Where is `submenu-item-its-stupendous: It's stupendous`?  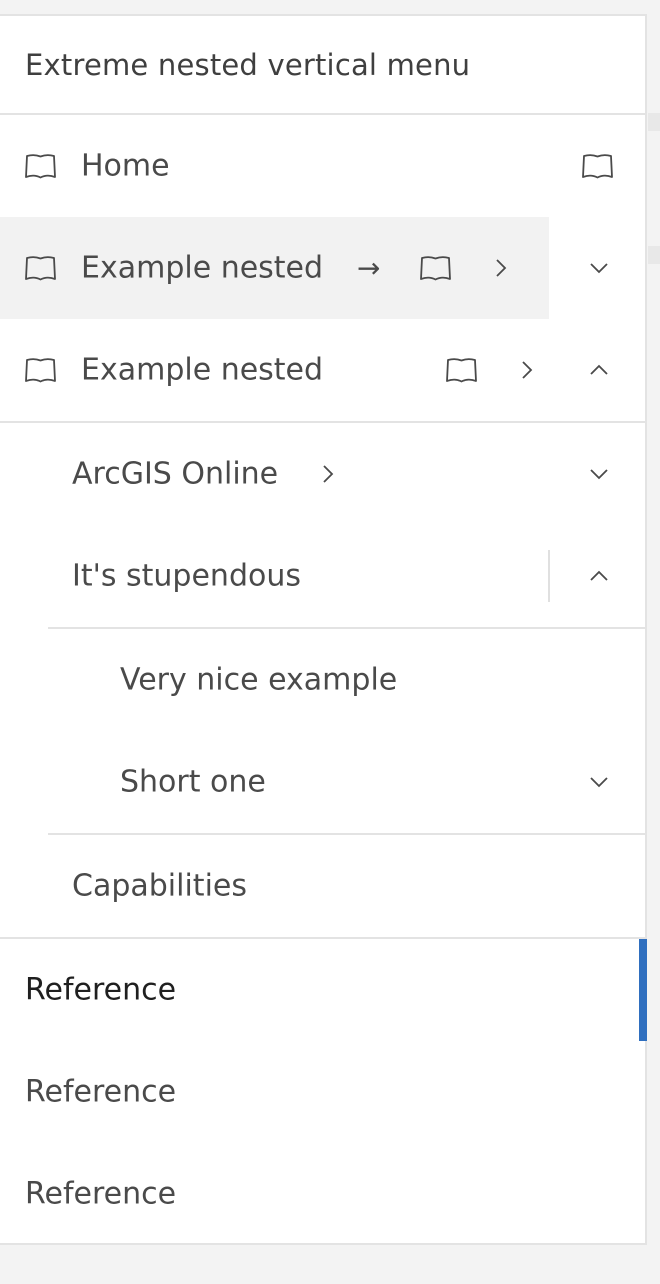 submenu-item-its-stupendous: It's stupendous is located at coordinates (322, 576).